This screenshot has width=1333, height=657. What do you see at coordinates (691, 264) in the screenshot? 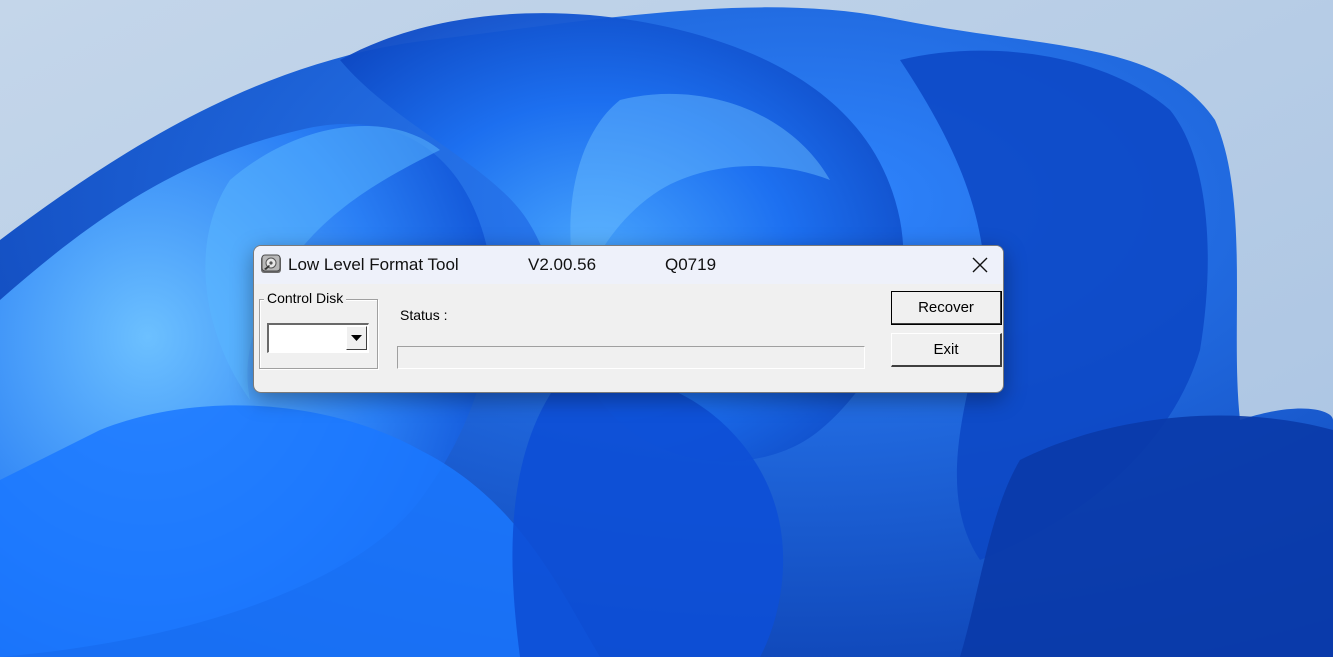
I see `product-code-label: Q0719` at bounding box center [691, 264].